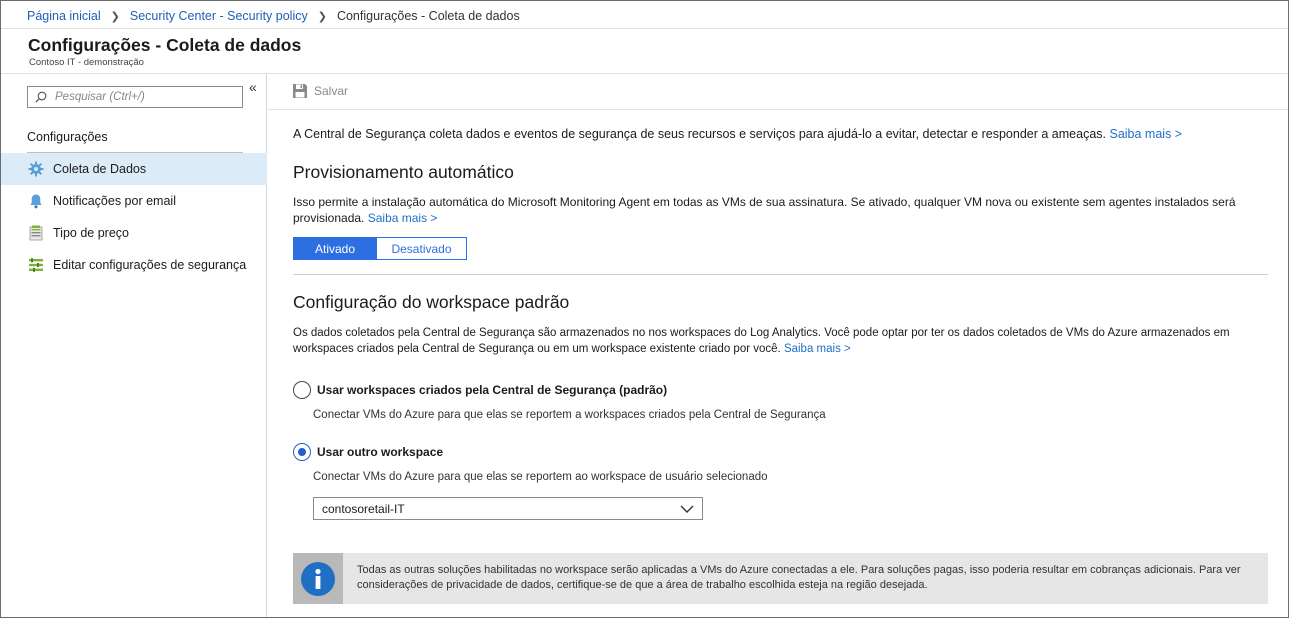 The image size is (1289, 618). What do you see at coordinates (817, 349) in the screenshot?
I see `workspace-learn-more-link: Saiba mais >` at bounding box center [817, 349].